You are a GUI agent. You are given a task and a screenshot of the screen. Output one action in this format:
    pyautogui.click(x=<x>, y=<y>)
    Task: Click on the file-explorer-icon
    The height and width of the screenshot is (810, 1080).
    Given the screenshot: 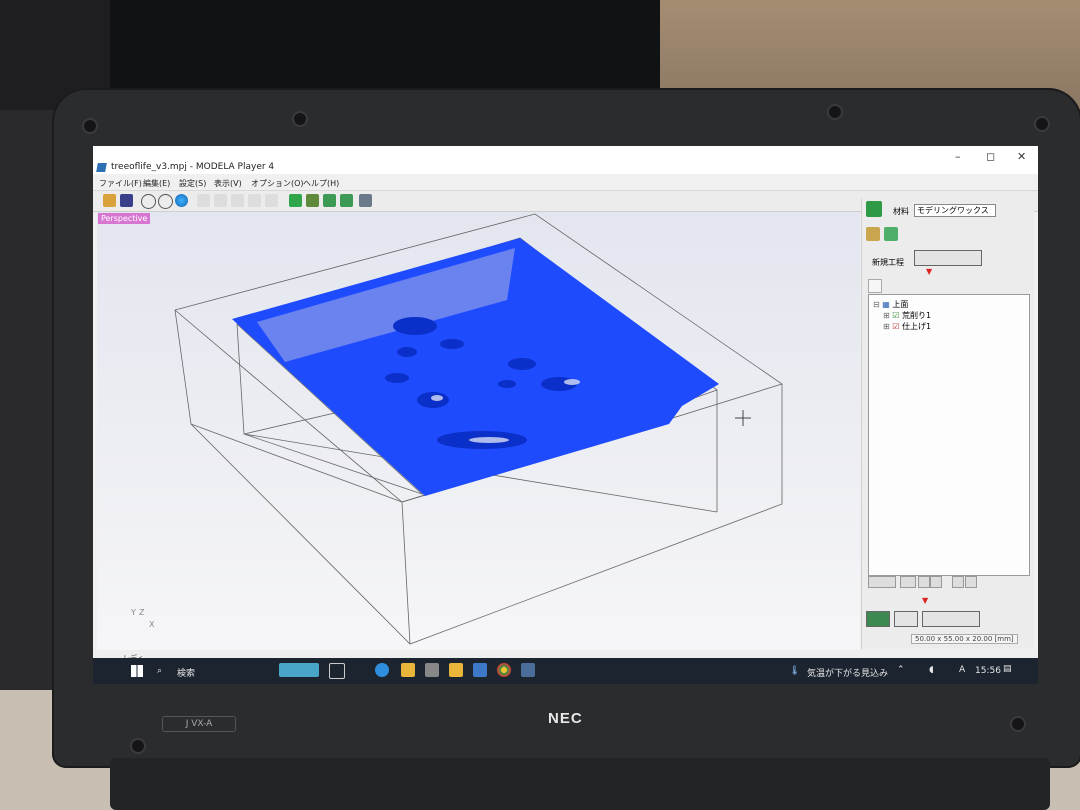 What is the action you would take?
    pyautogui.click(x=408, y=670)
    